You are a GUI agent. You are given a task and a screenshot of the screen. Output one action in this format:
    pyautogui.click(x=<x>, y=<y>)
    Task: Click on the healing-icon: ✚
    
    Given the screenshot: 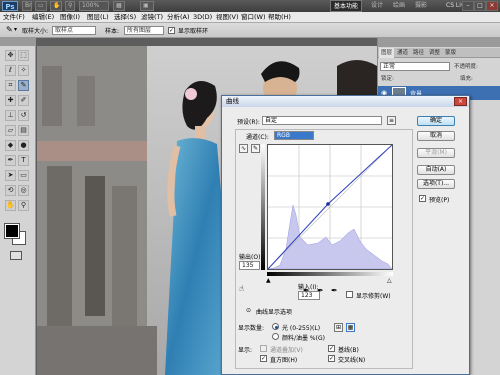 What is the action you would take?
    pyautogui.click(x=10, y=100)
    